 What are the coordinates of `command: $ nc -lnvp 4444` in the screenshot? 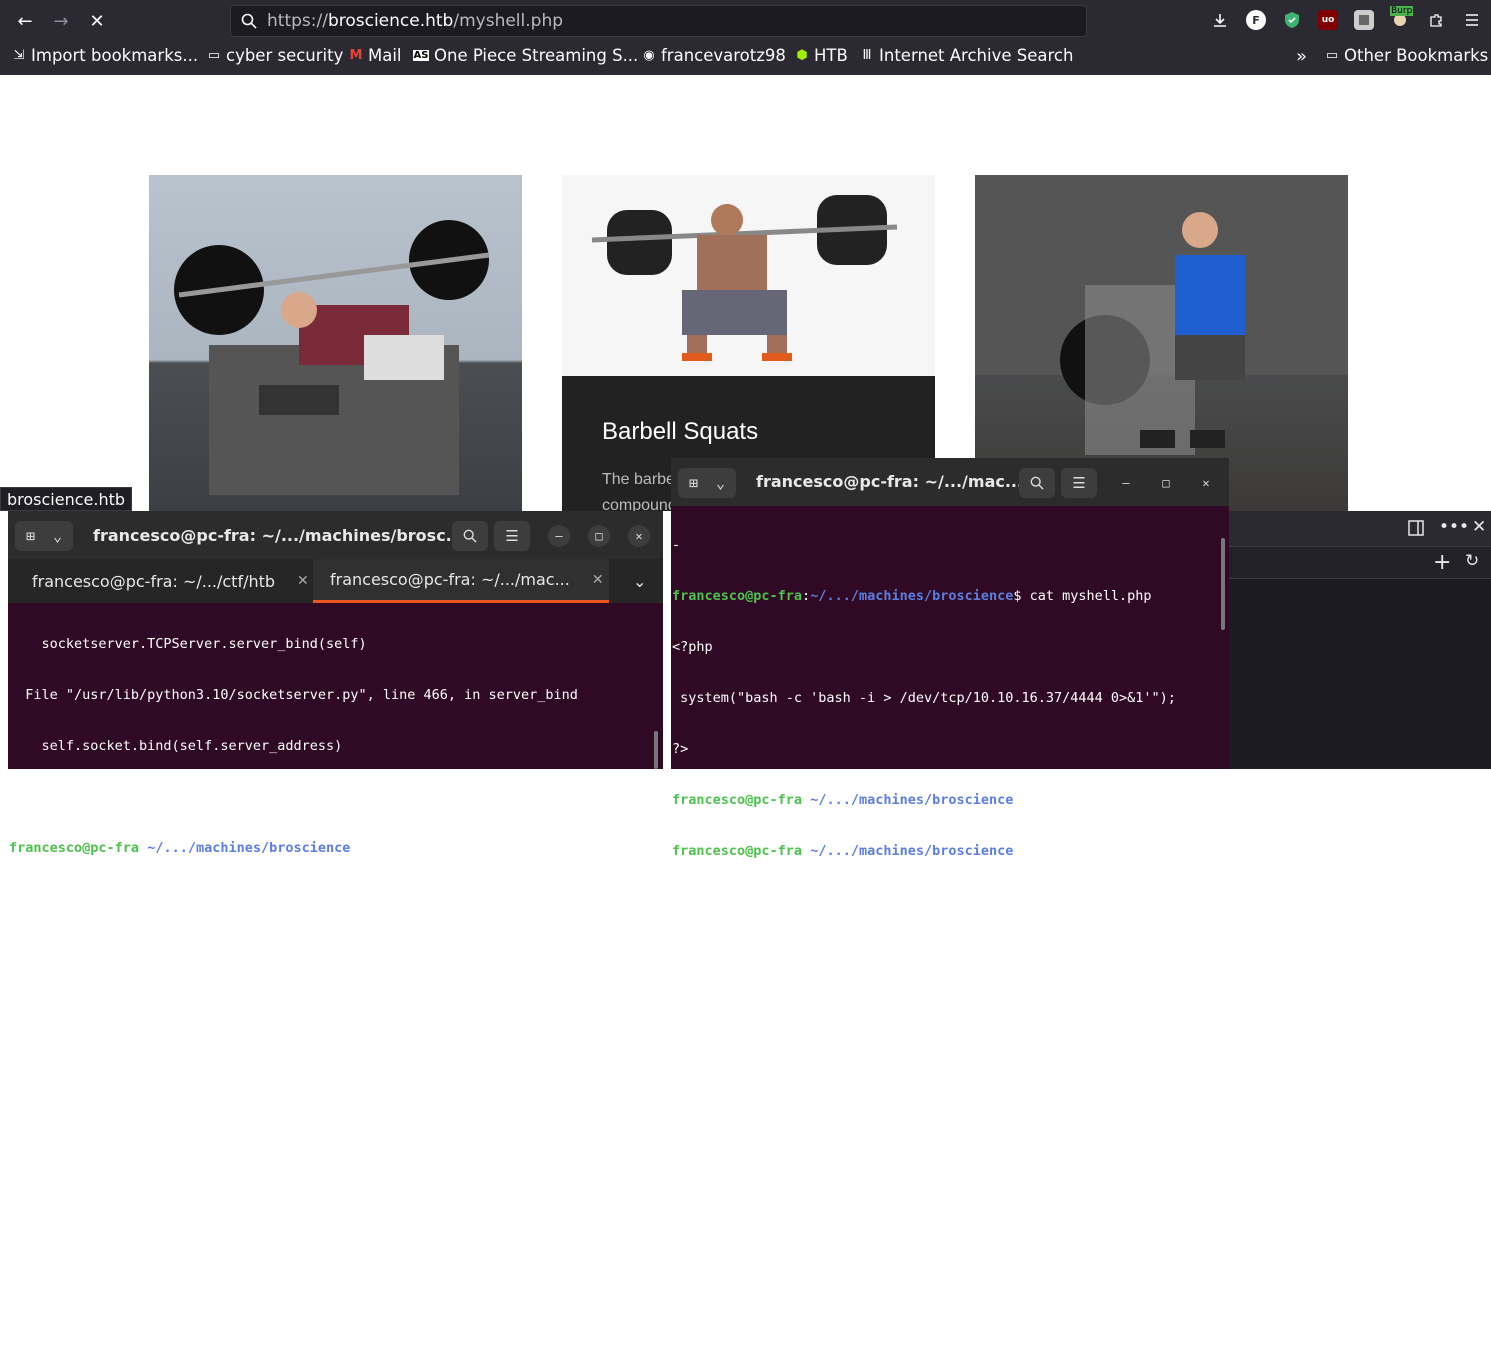 It's located at (1074, 851).